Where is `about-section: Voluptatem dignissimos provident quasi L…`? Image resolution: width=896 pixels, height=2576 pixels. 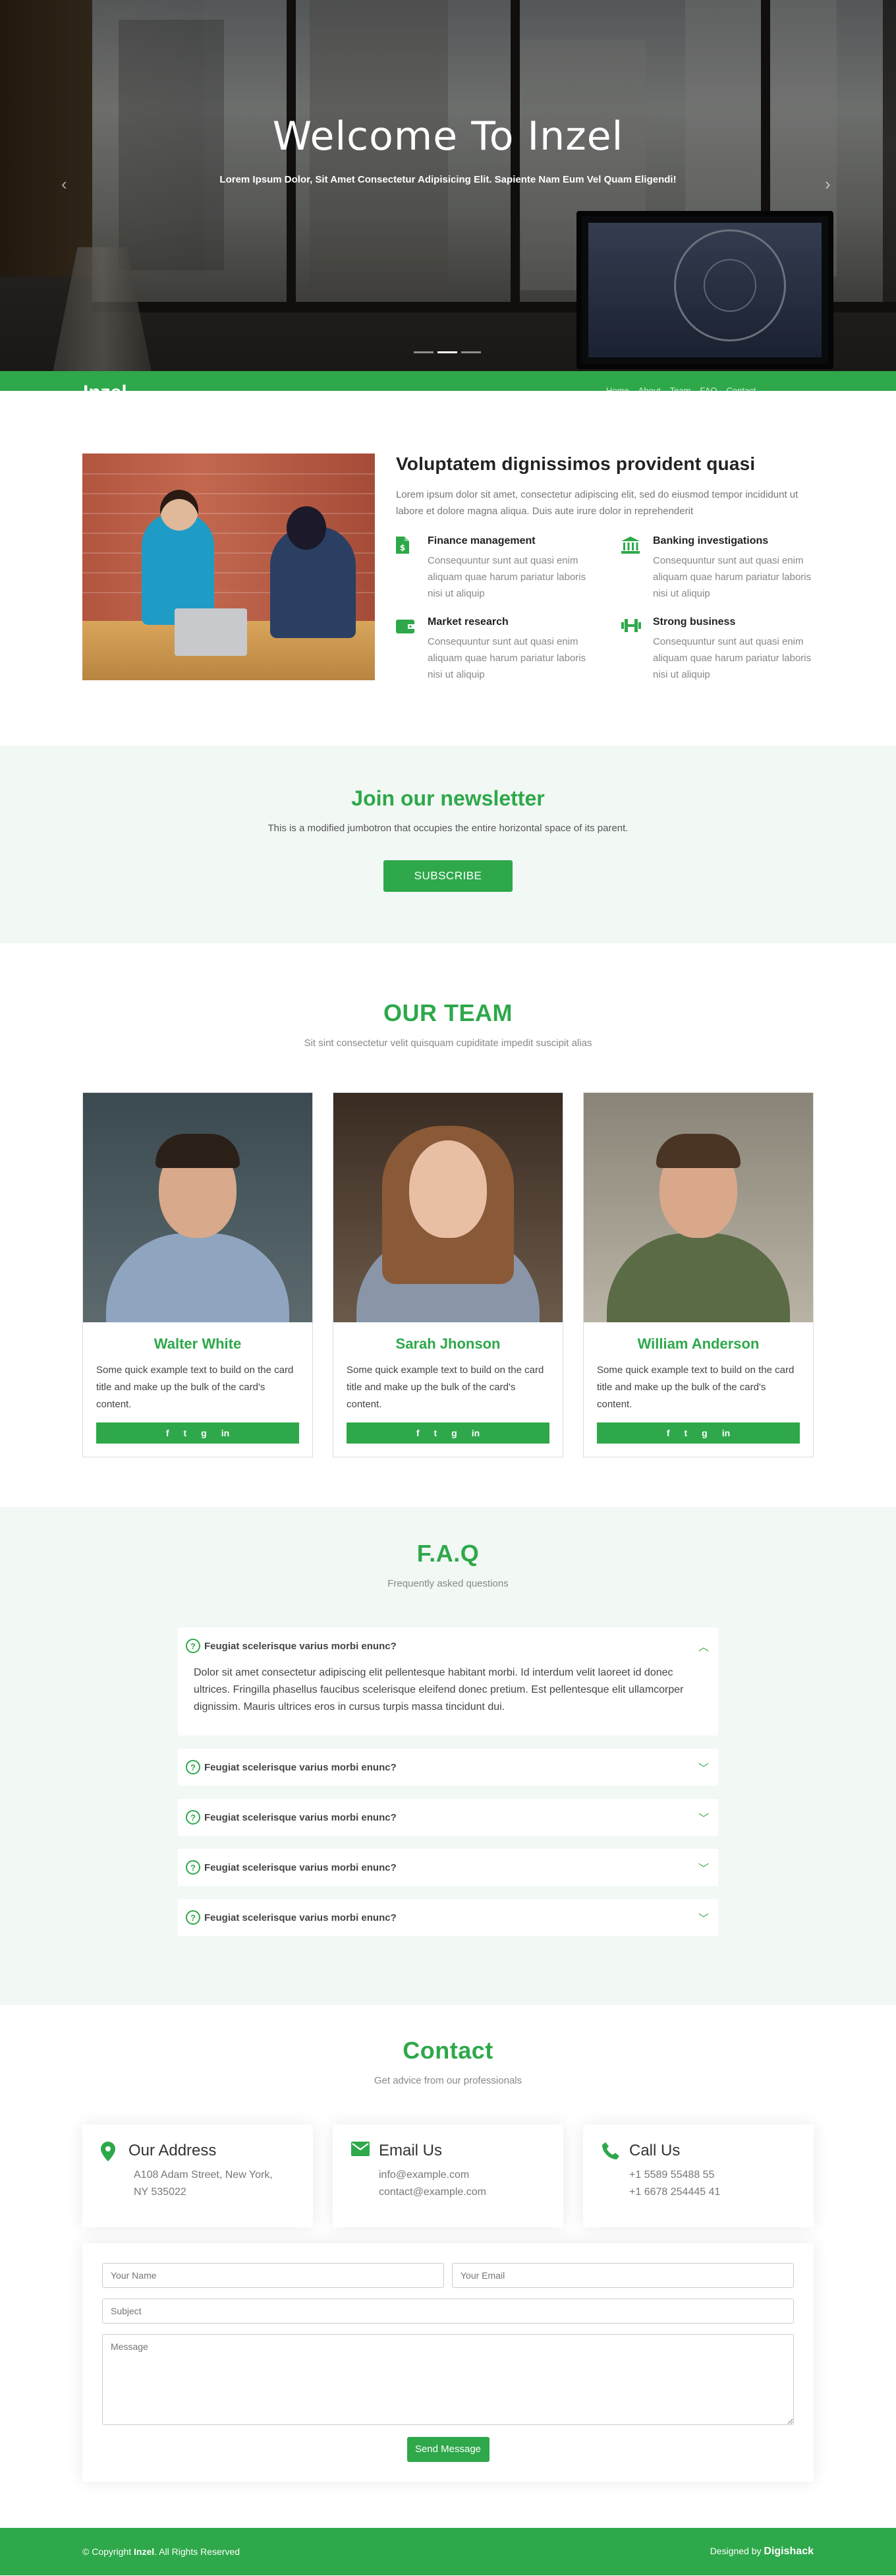
about-section: Voluptatem dignissimos provident quasi L… is located at coordinates (448, 568).